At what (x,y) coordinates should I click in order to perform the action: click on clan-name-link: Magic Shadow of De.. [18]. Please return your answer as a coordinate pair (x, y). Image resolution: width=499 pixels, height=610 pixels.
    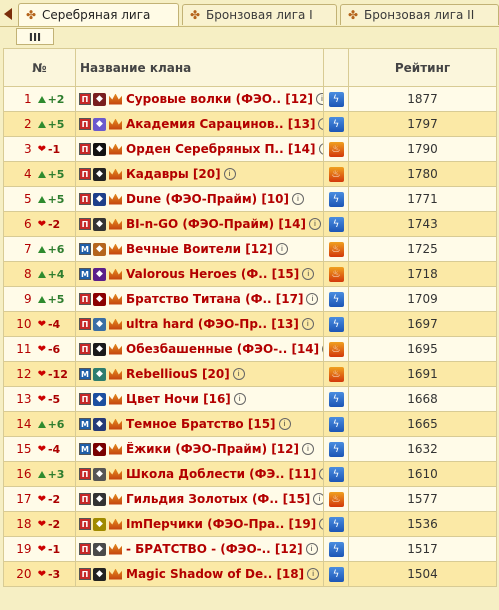
    Looking at the image, I should click on (215, 574).